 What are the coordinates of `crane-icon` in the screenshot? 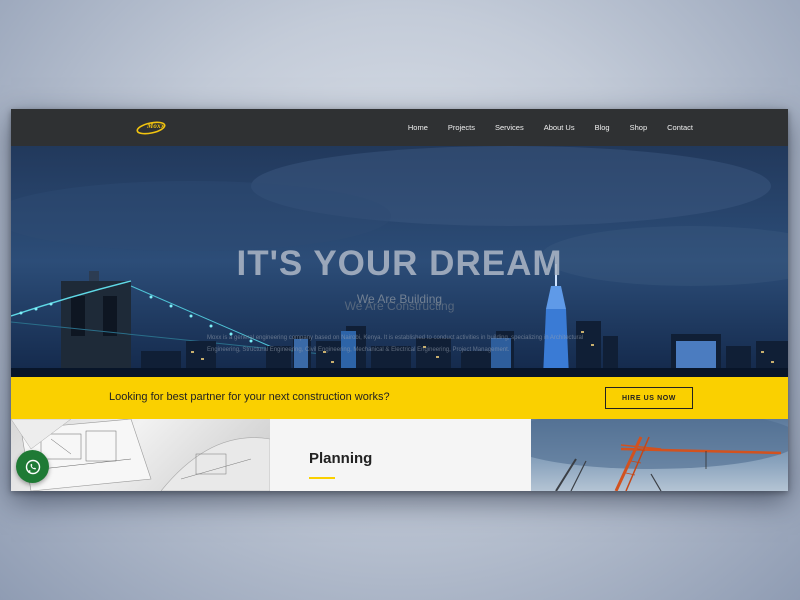 It's located at (659, 455).